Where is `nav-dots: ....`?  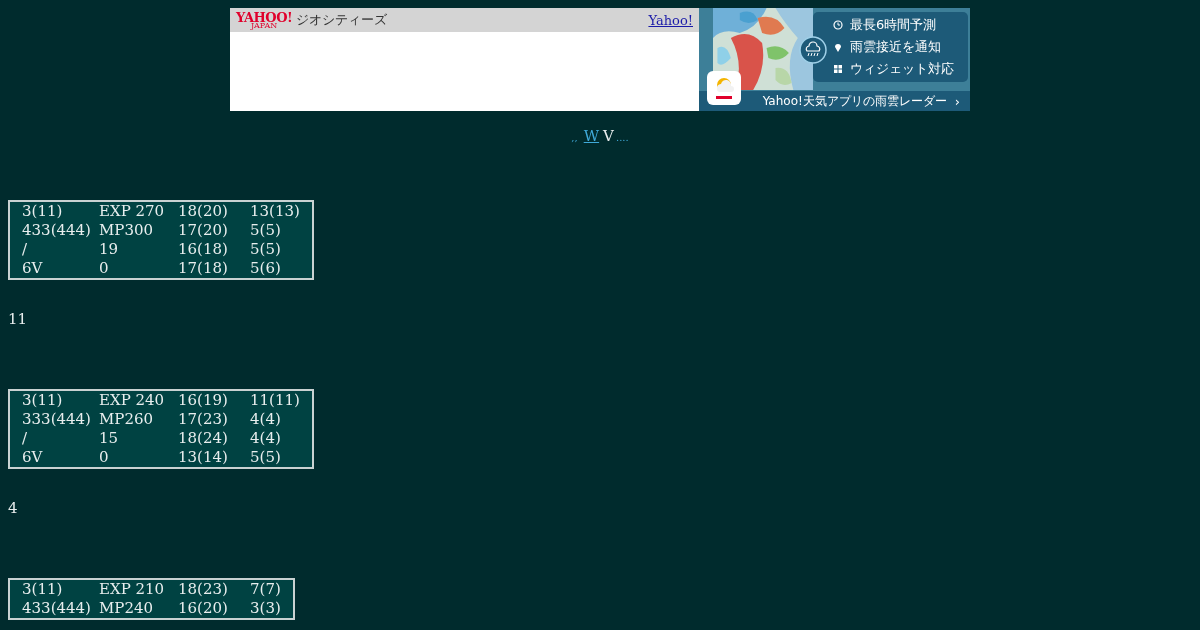
nav-dots: .... is located at coordinates (622, 137).